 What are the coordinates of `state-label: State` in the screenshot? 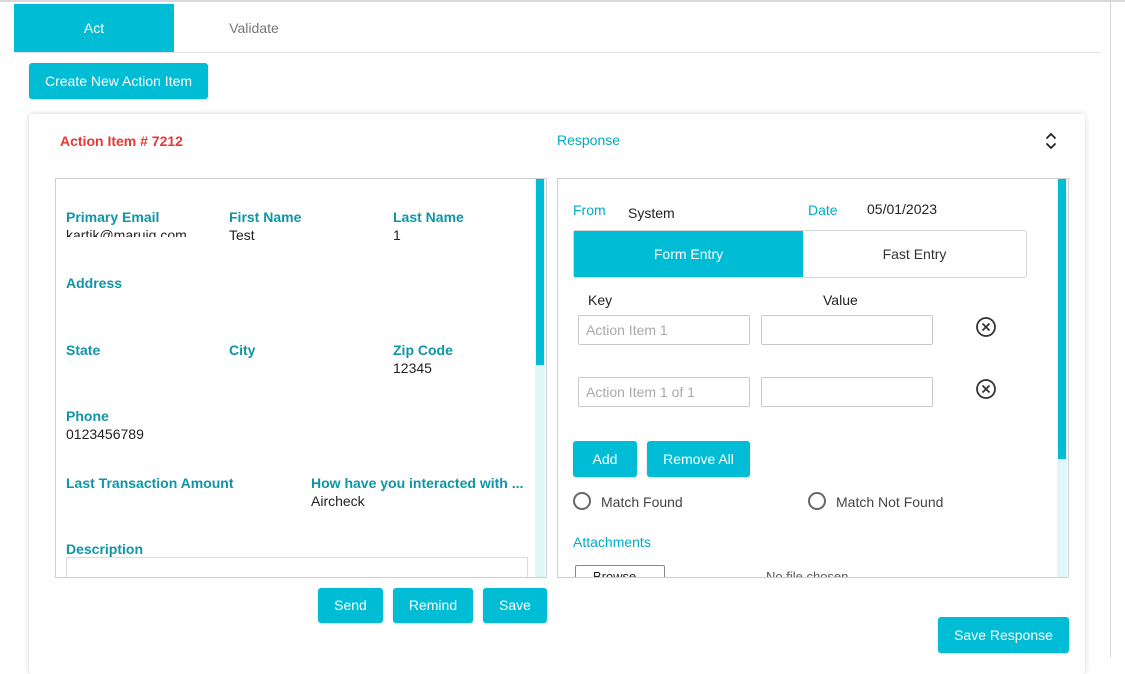 It's located at (83, 350).